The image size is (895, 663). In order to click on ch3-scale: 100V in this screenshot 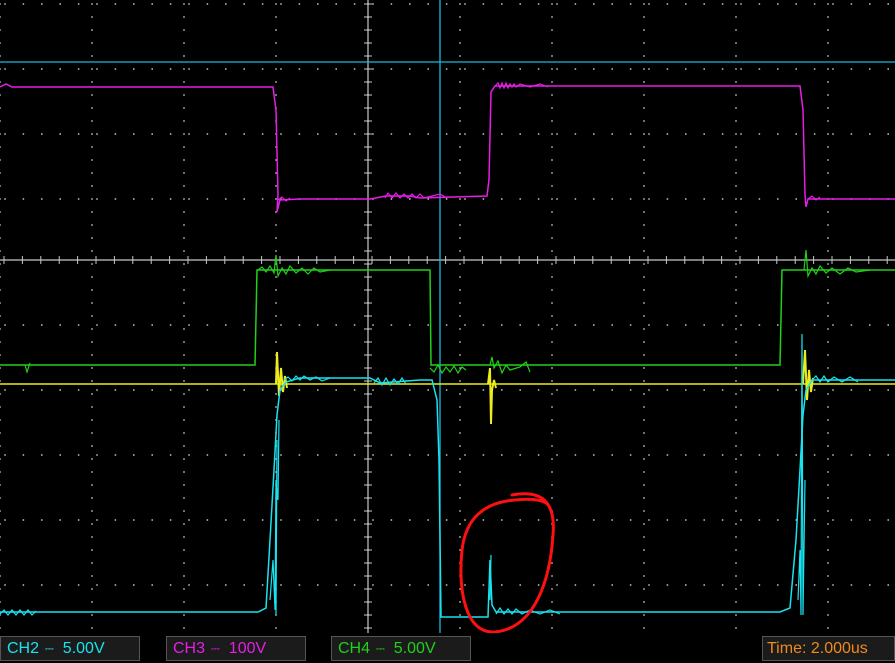, I will do `click(247, 648)`.